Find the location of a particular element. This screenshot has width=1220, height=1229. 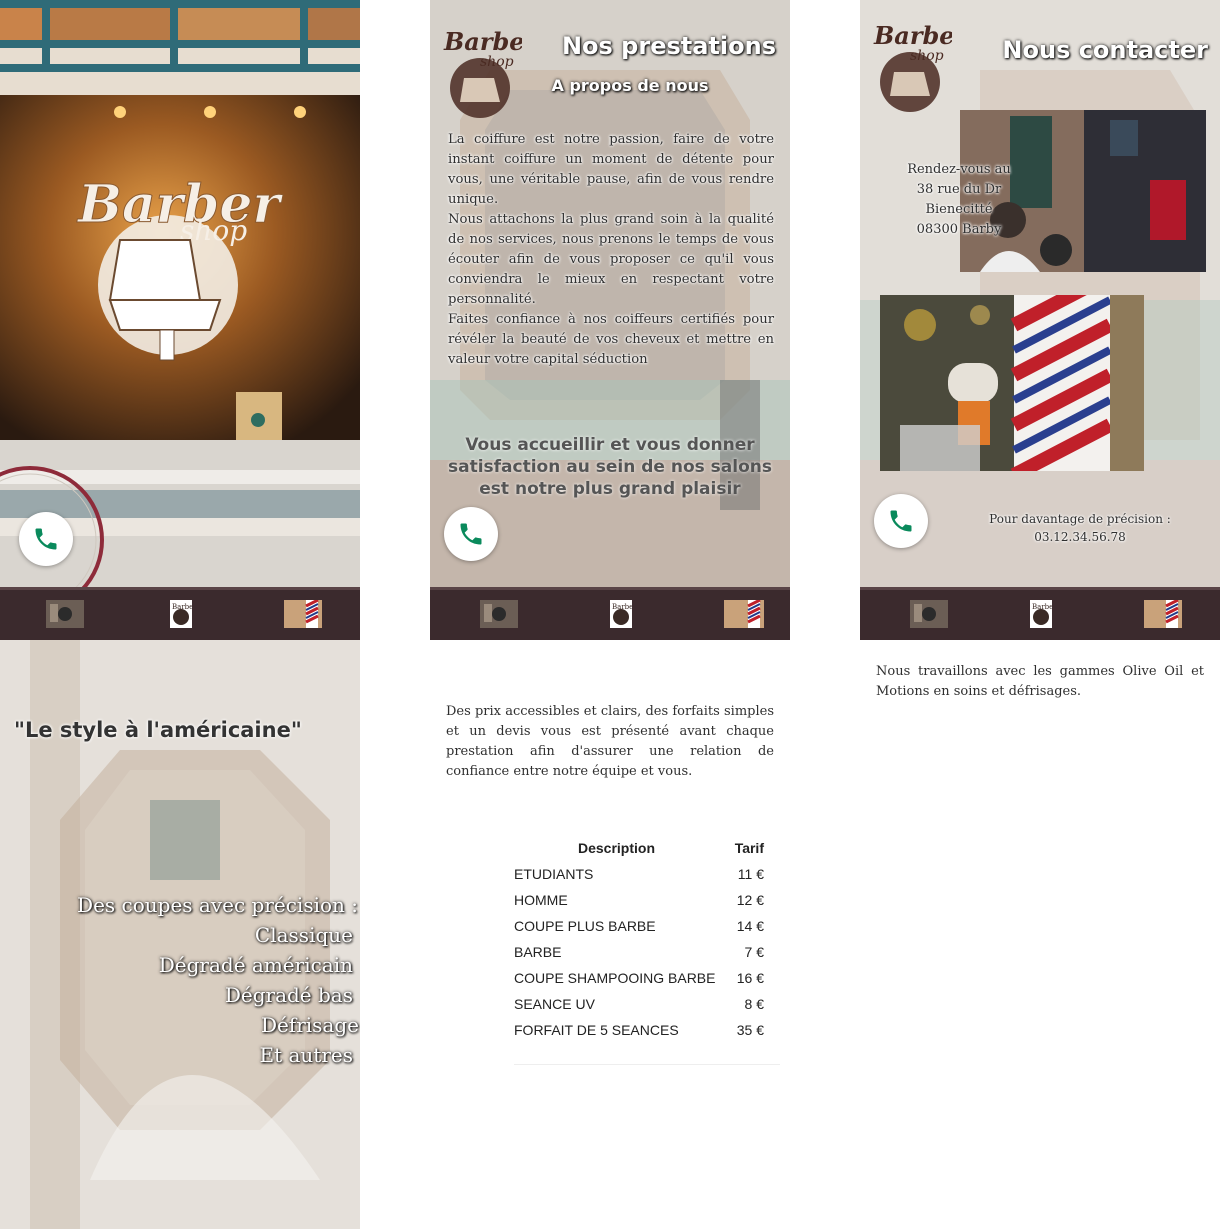

style-title: "Le style à l'américaine" is located at coordinates (158, 730).